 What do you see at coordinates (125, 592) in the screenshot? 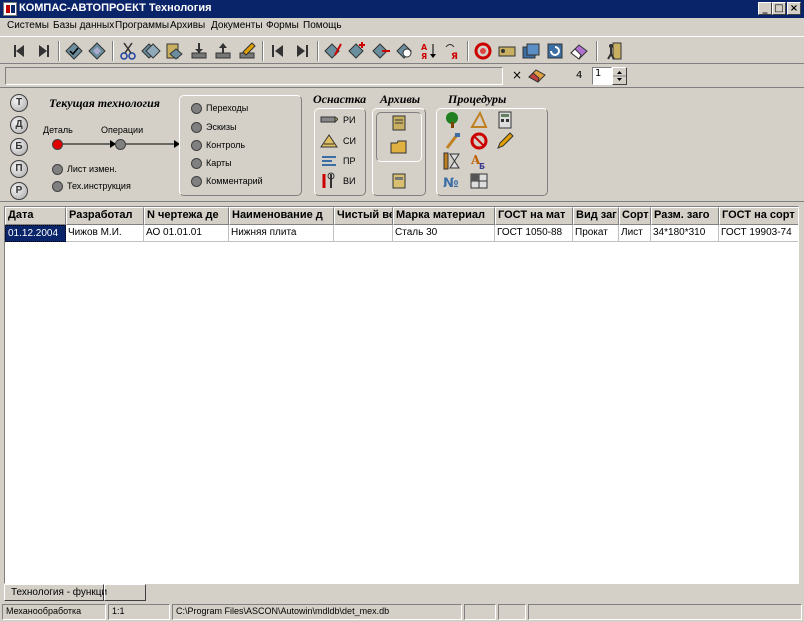
I see `tab-empty` at bounding box center [125, 592].